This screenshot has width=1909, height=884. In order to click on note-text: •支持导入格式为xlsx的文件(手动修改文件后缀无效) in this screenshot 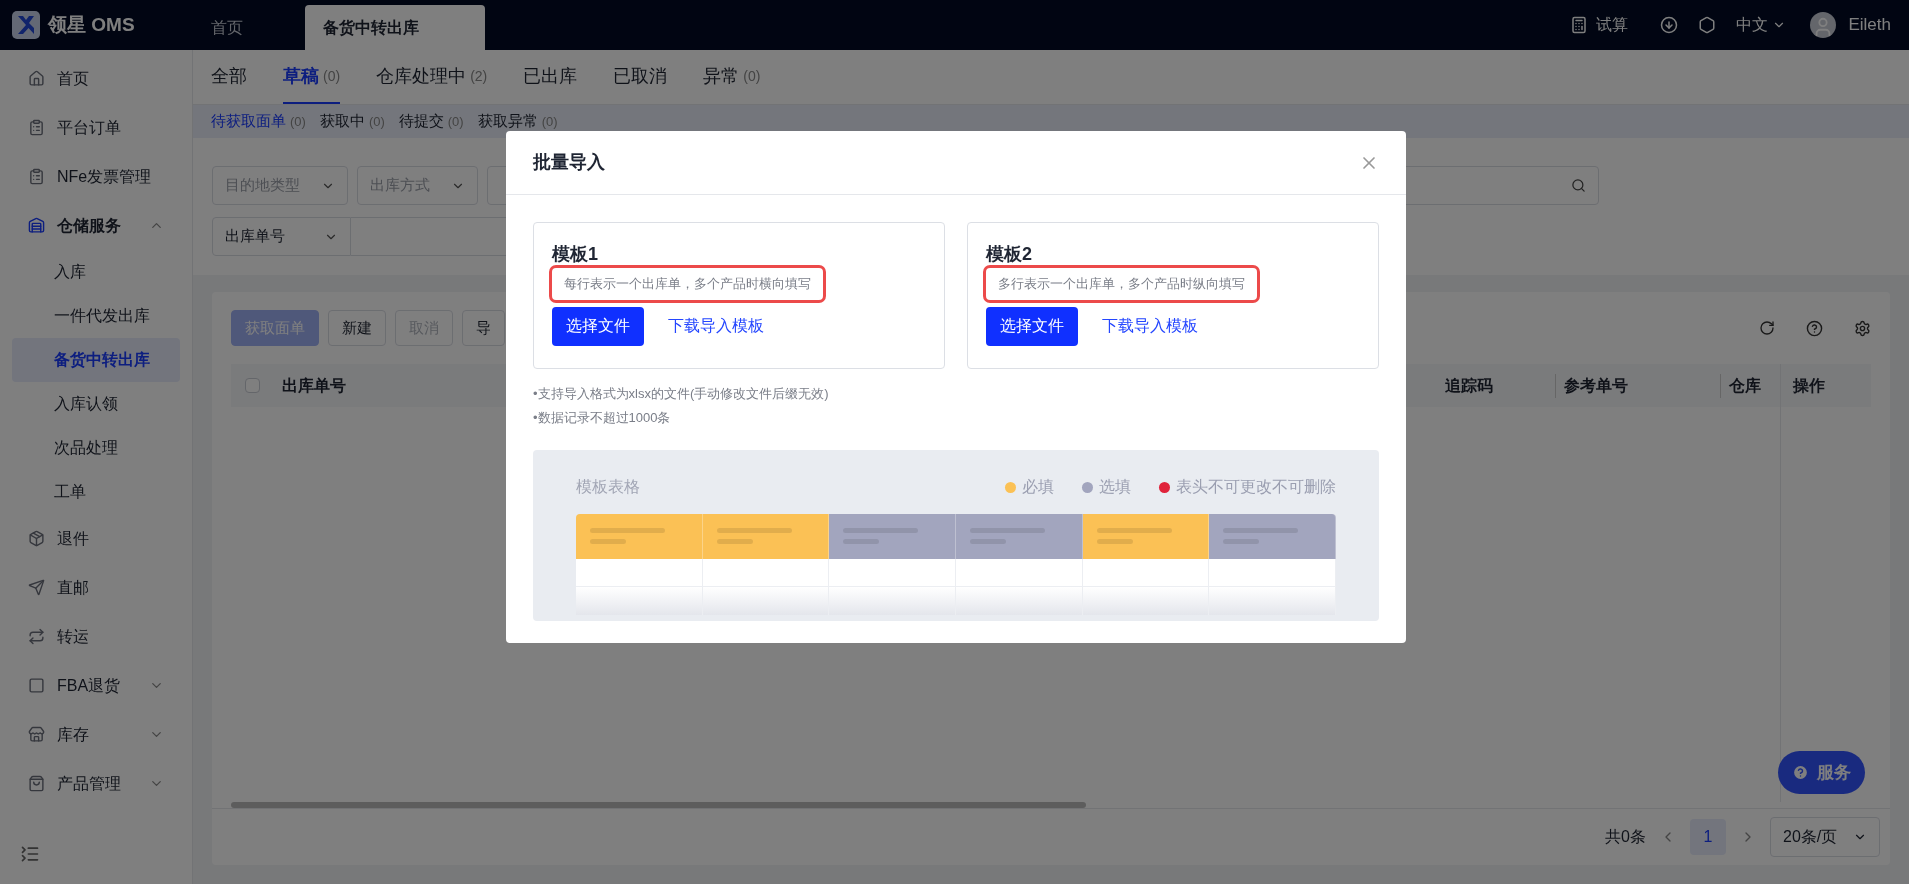, I will do `click(681, 394)`.